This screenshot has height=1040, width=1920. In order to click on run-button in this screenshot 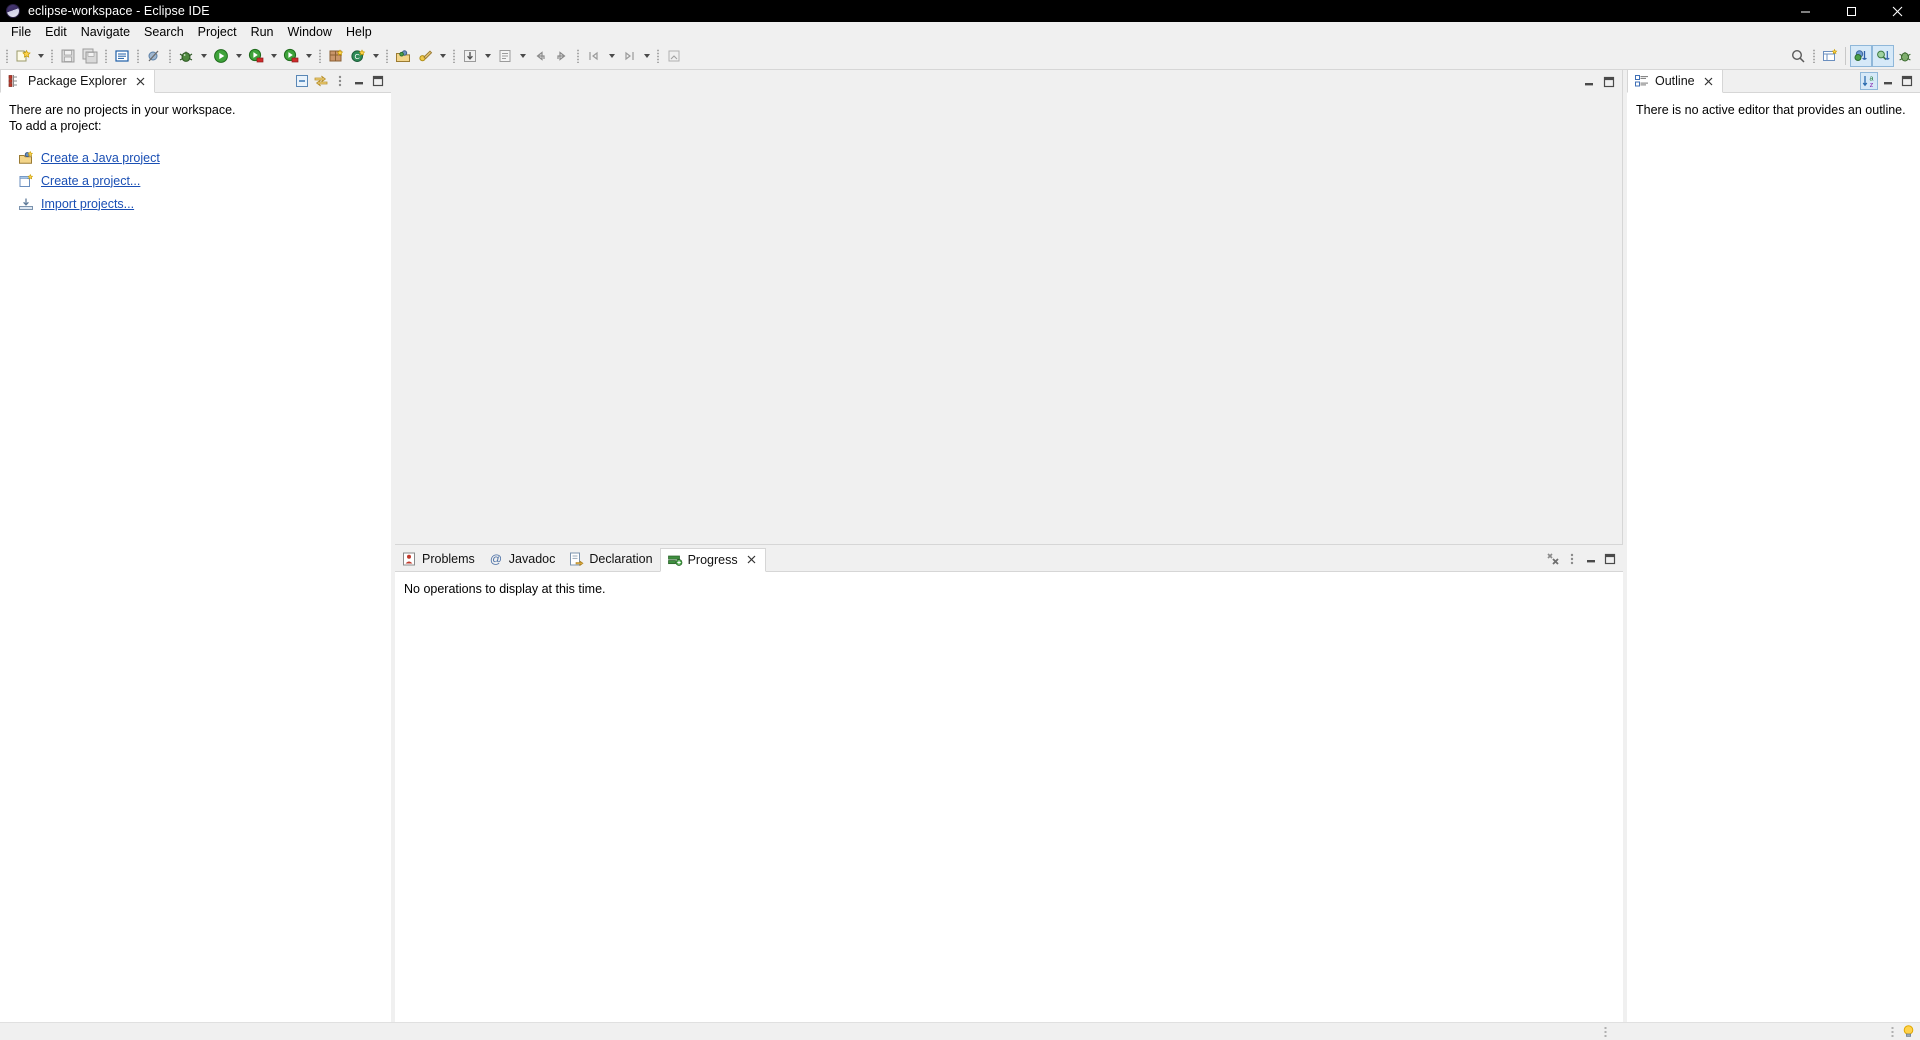, I will do `click(221, 56)`.